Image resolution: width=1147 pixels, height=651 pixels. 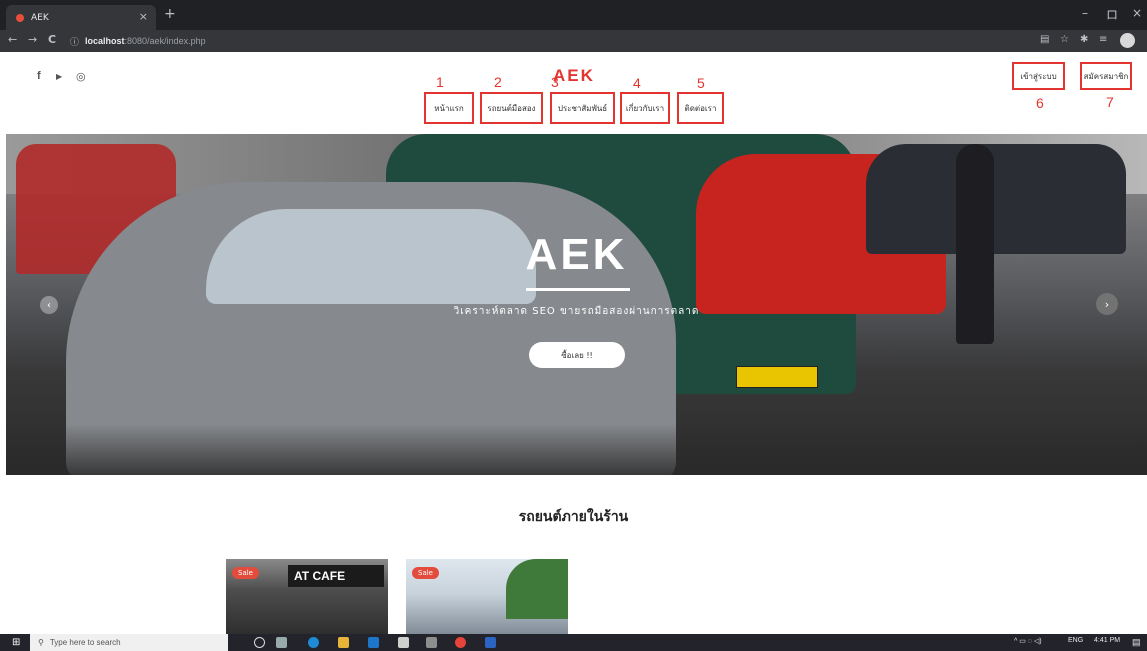 What do you see at coordinates (1107, 640) in the screenshot?
I see `clock: 4:41 PM` at bounding box center [1107, 640].